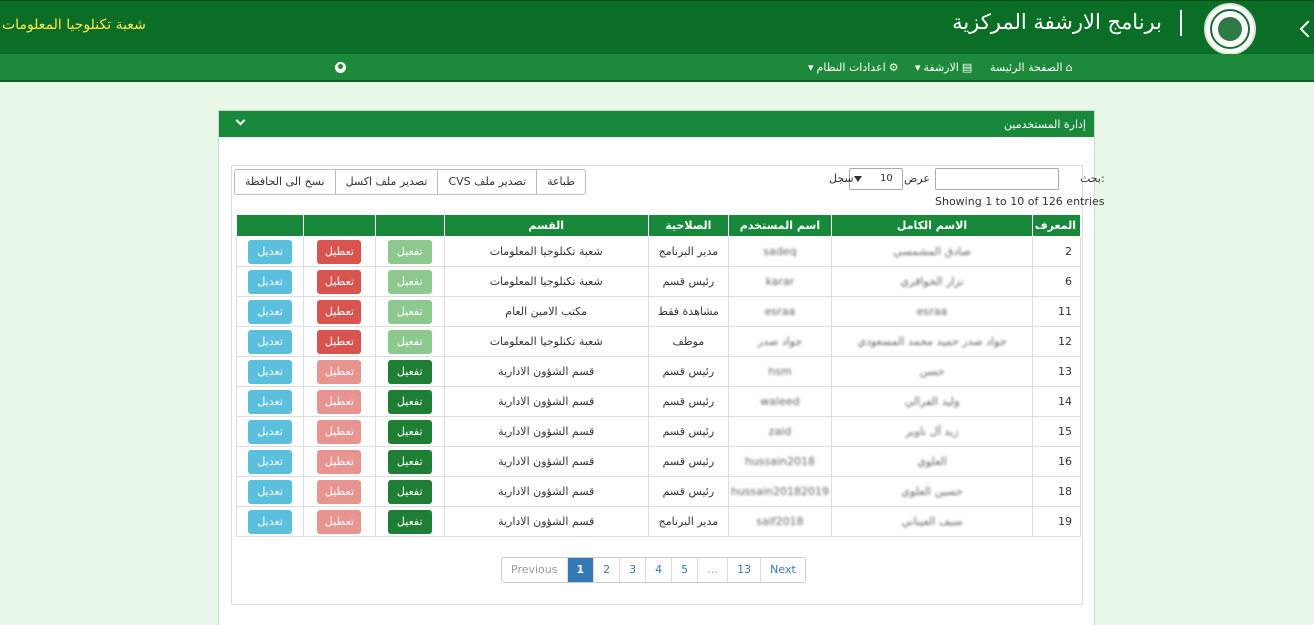 This screenshot has width=1314, height=625. I want to click on page-1-button: 1, so click(581, 570).